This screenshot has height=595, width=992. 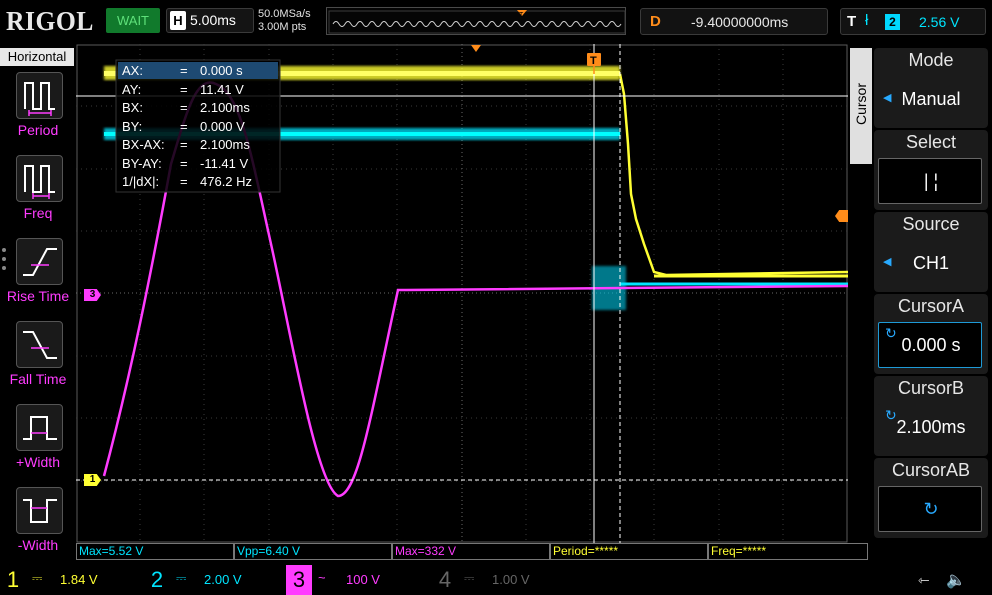 What do you see at coordinates (37, 57) in the screenshot?
I see `measure-category-title: Horizontal` at bounding box center [37, 57].